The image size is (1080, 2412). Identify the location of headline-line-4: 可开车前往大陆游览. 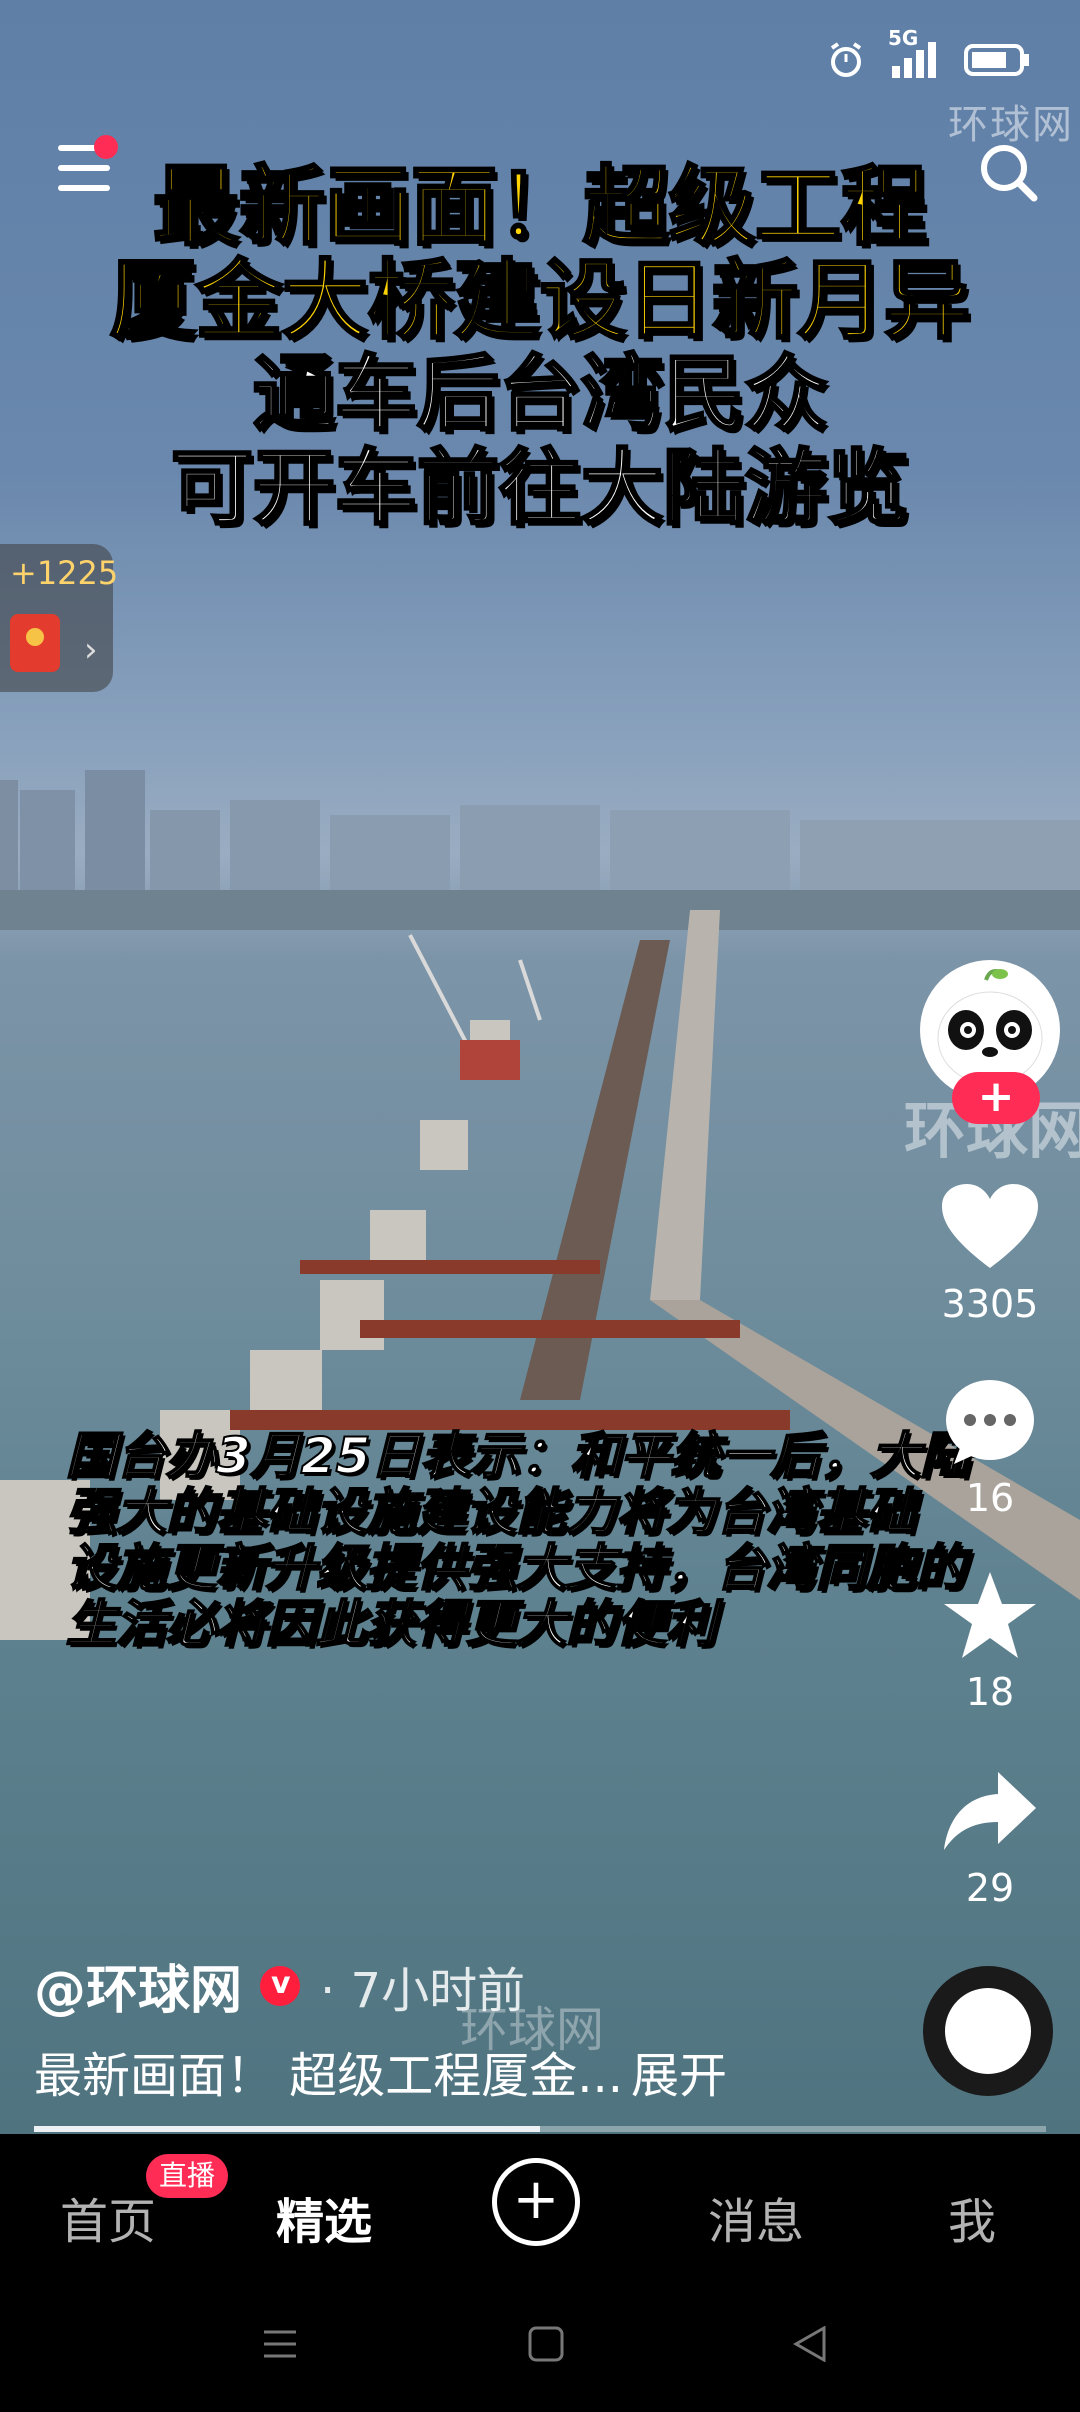
(539, 488).